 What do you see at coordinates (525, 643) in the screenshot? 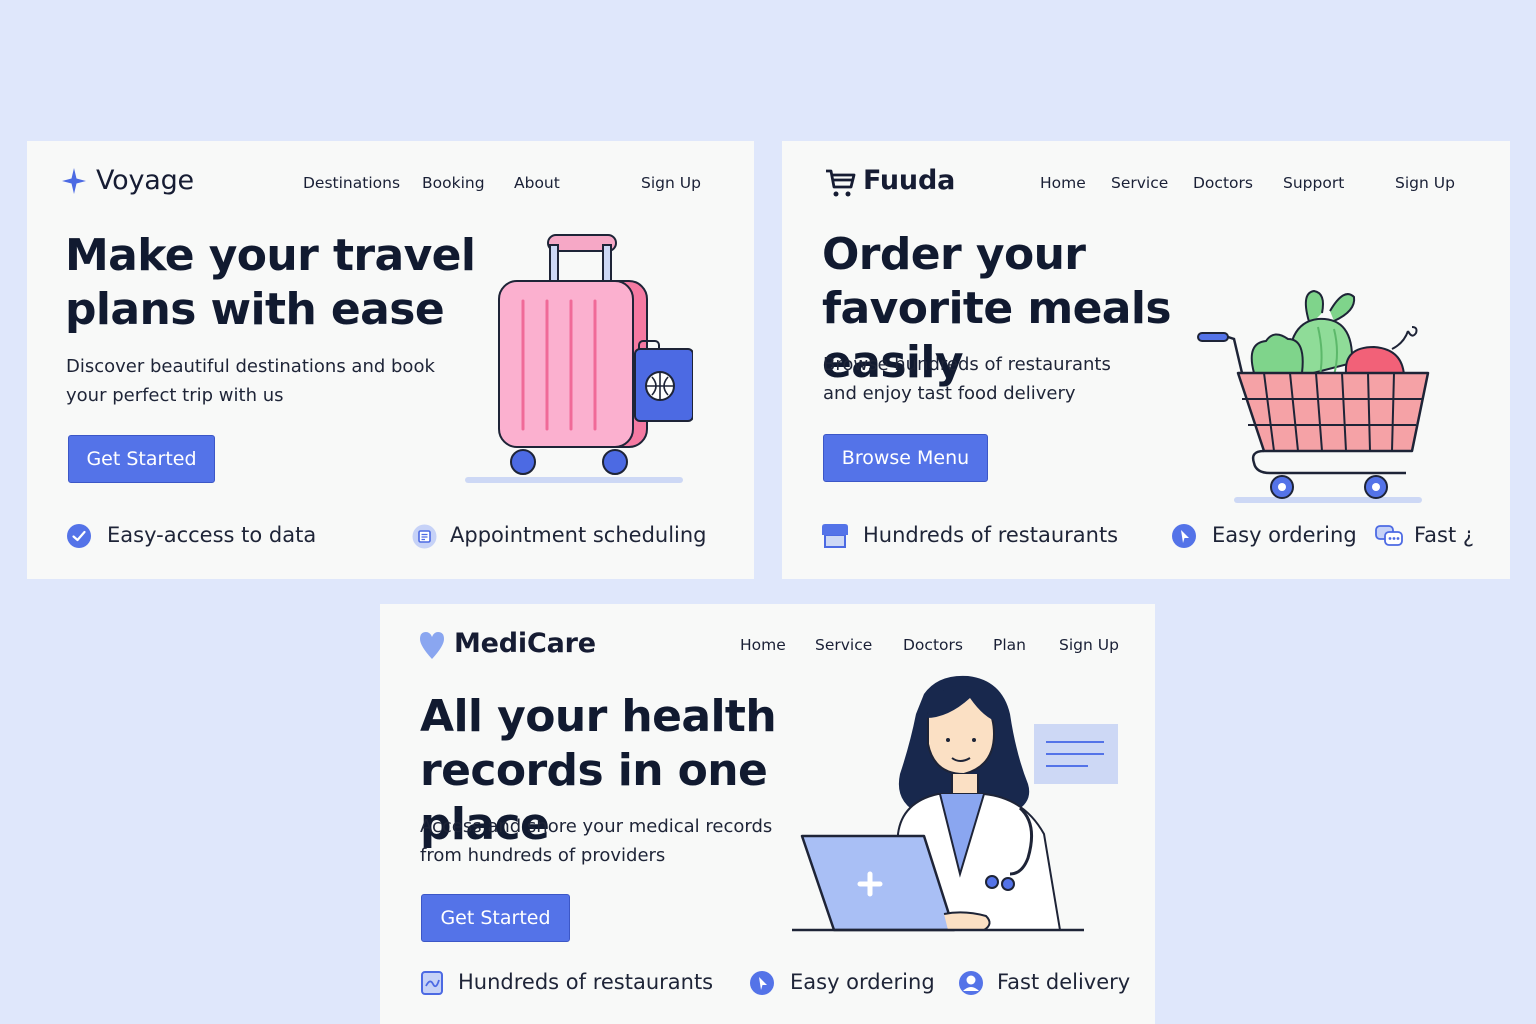
I see `medicare-logo-text: MediCare` at bounding box center [525, 643].